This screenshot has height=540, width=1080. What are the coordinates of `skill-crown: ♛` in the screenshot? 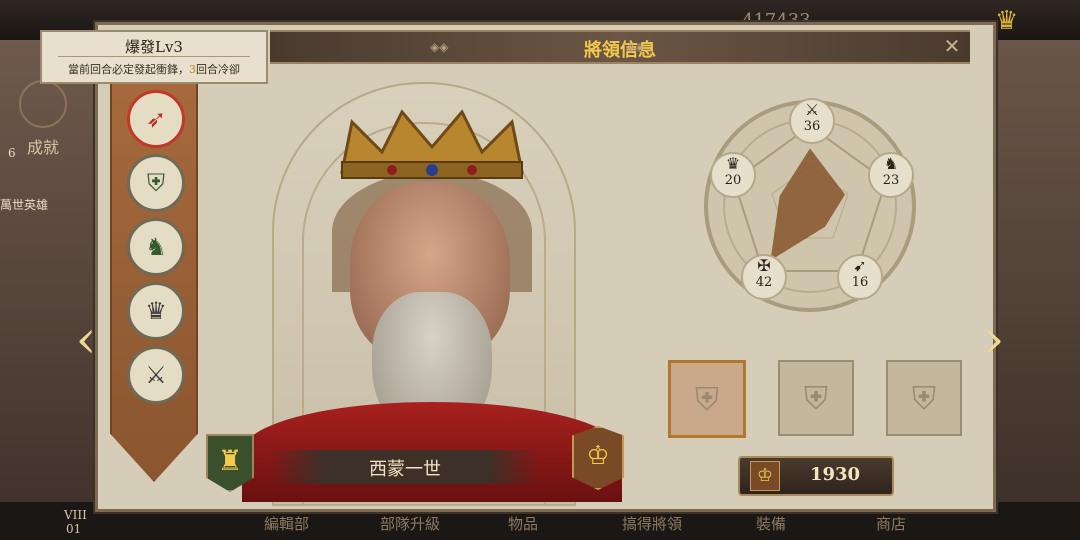 It's located at (156, 311).